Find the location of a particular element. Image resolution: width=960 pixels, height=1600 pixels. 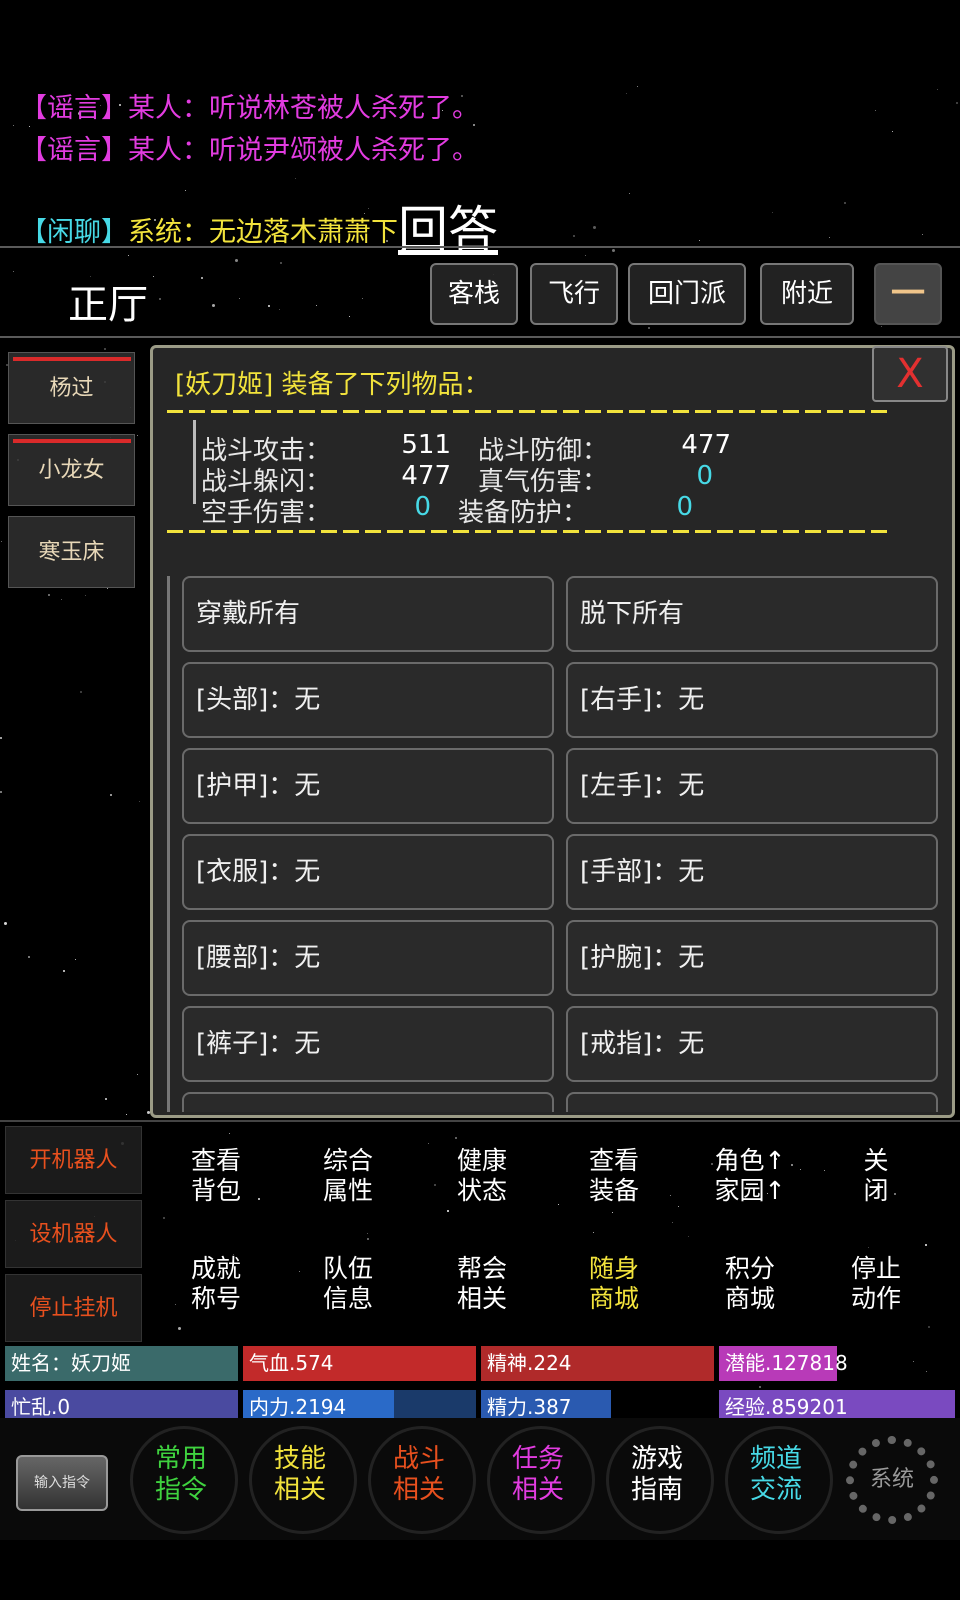

stop-idle-button: 停止挂机 is located at coordinates (73, 1308).